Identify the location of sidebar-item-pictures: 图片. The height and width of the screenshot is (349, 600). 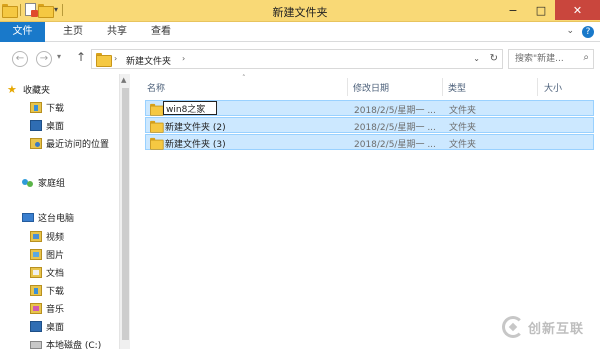
(47, 254).